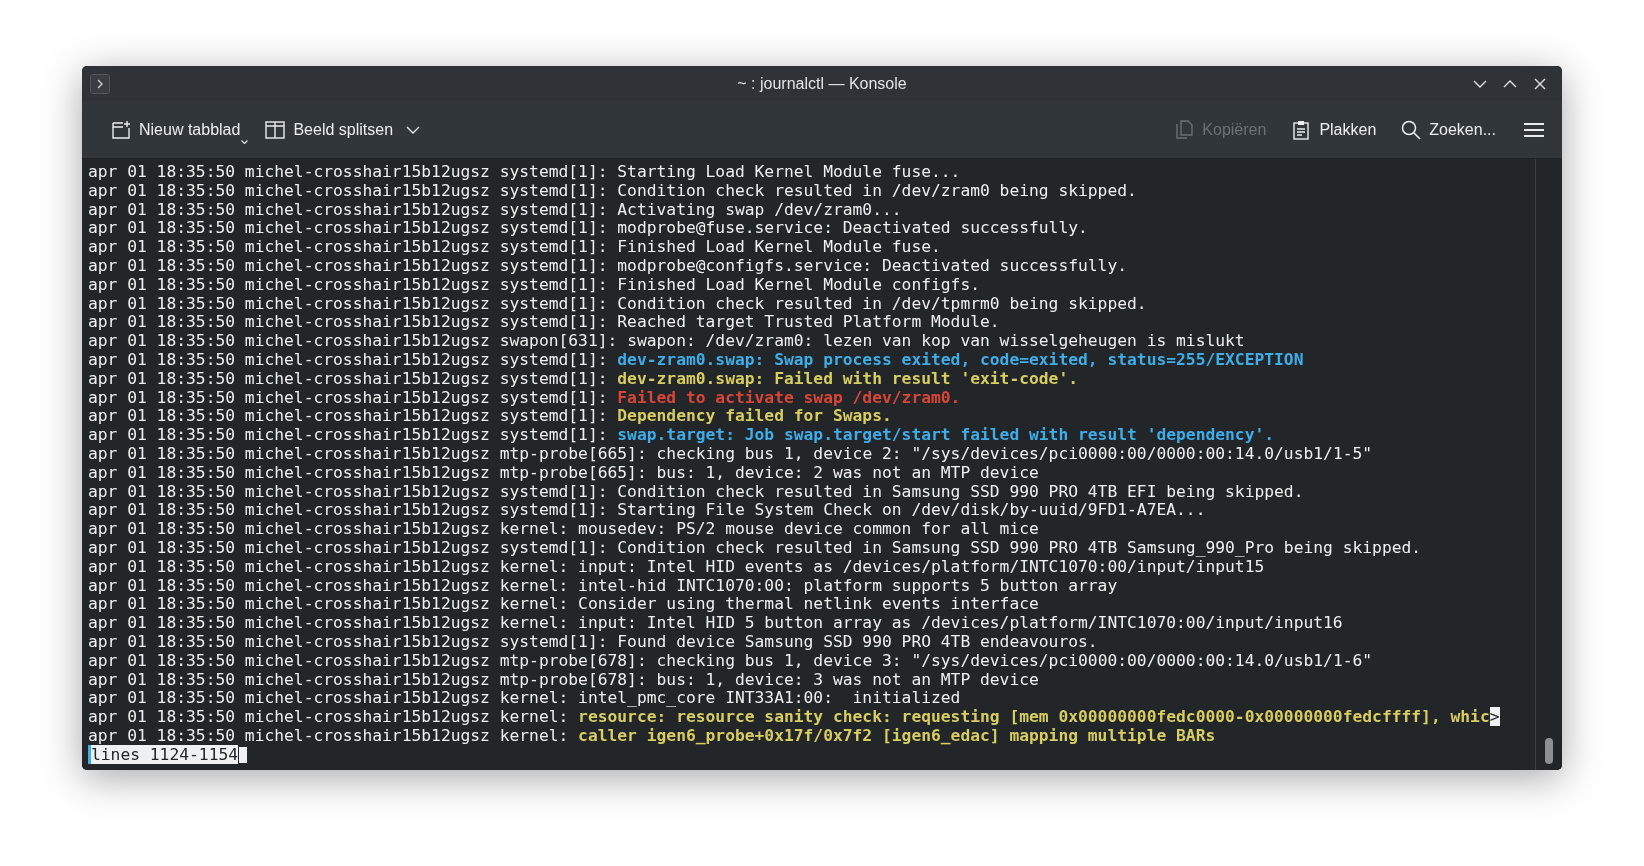  What do you see at coordinates (121, 129) in the screenshot?
I see `new-tab-icon` at bounding box center [121, 129].